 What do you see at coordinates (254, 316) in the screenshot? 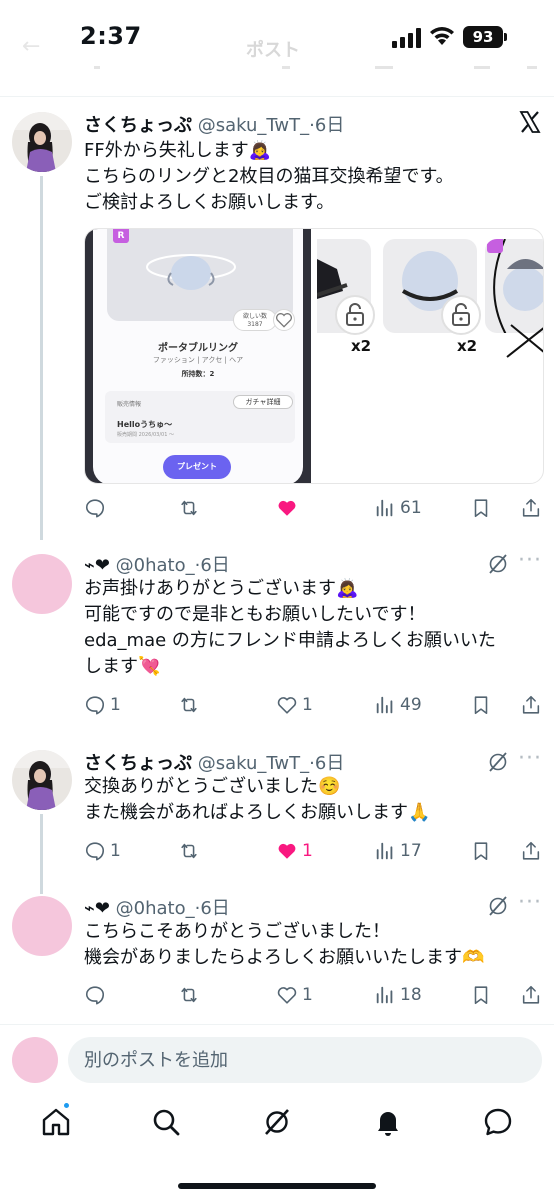
I see `want-label: 欲しい数` at bounding box center [254, 316].